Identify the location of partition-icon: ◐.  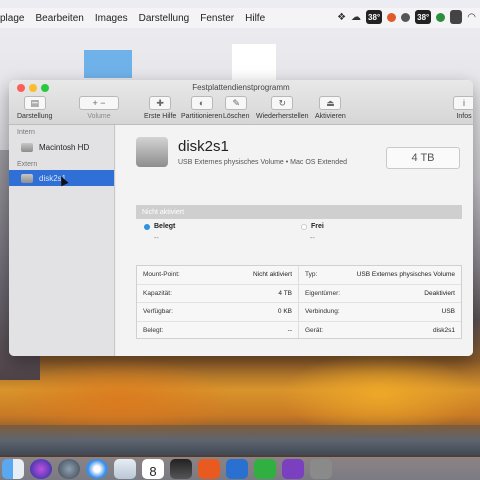
(201, 103).